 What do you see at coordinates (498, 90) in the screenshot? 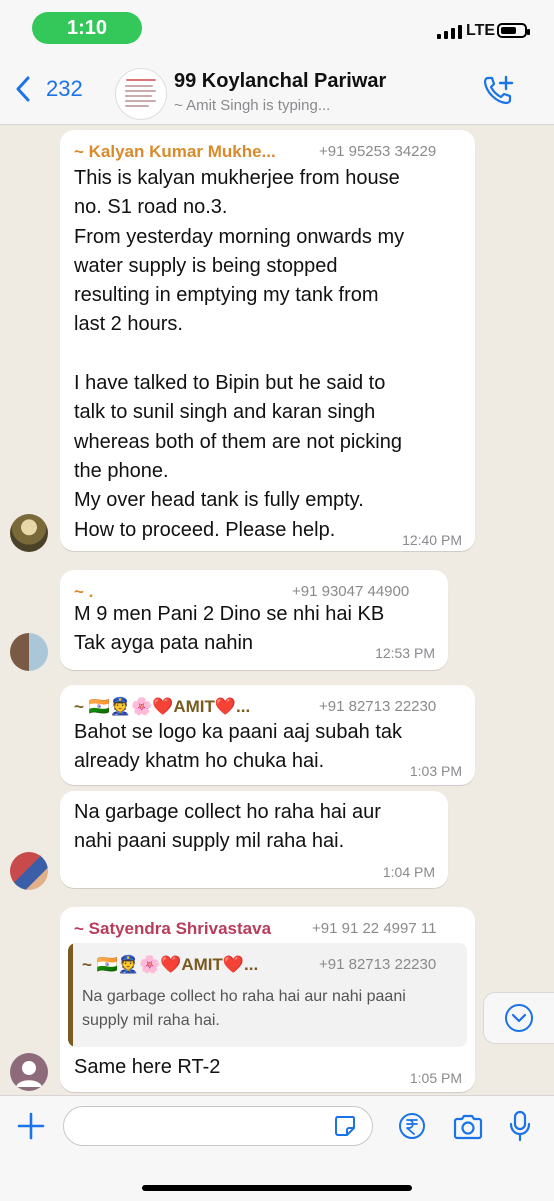
I see `add-call-icon` at bounding box center [498, 90].